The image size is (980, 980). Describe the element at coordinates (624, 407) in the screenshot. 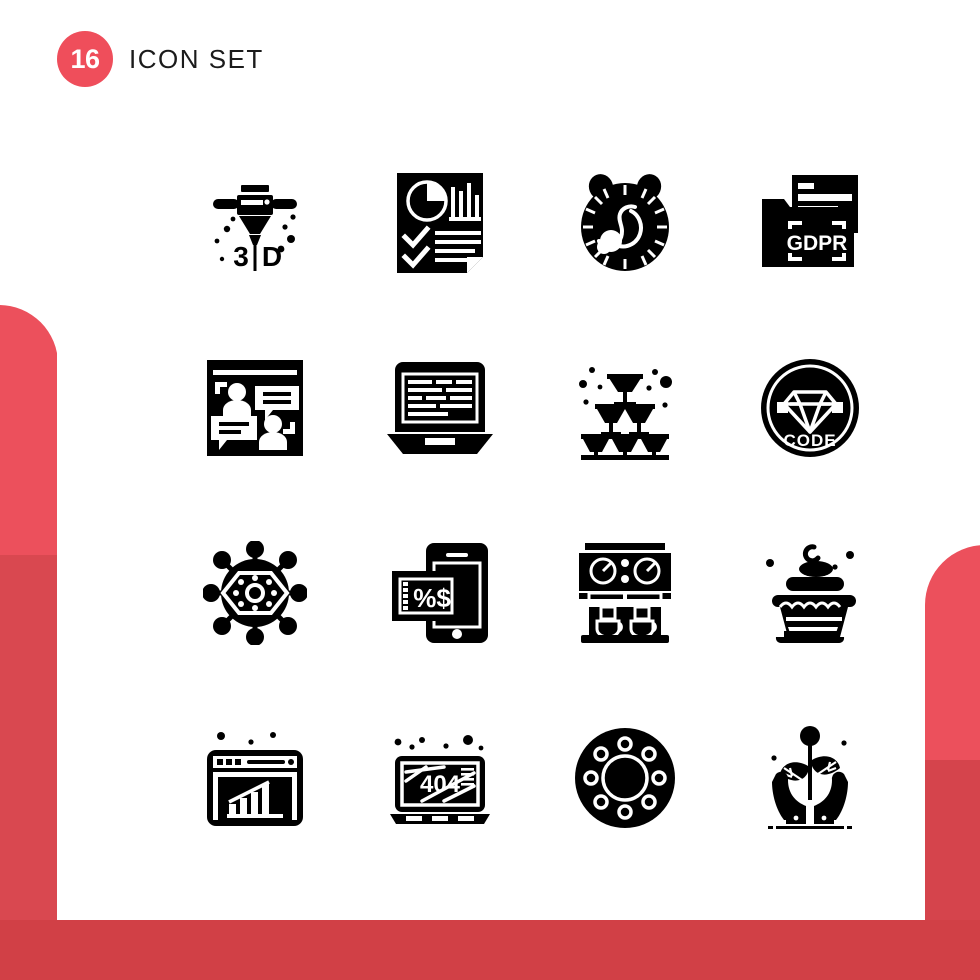

I see `icon-cell-champagne-tower` at that location.